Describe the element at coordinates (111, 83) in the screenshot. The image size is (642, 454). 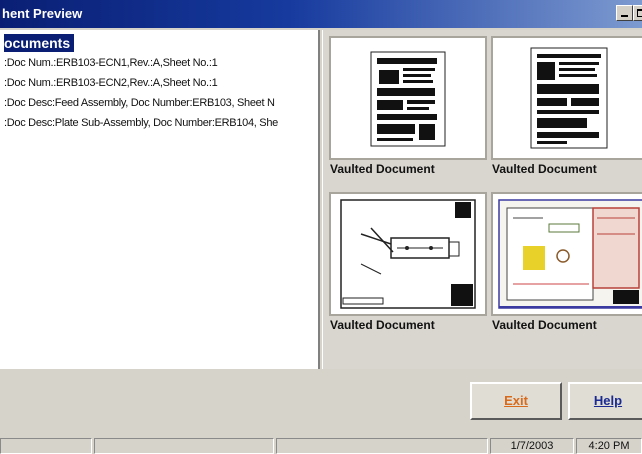
I see `tree-item: :Doc Num.:ERB103-ECN2,Rev.:A,Sheet No.:1` at that location.